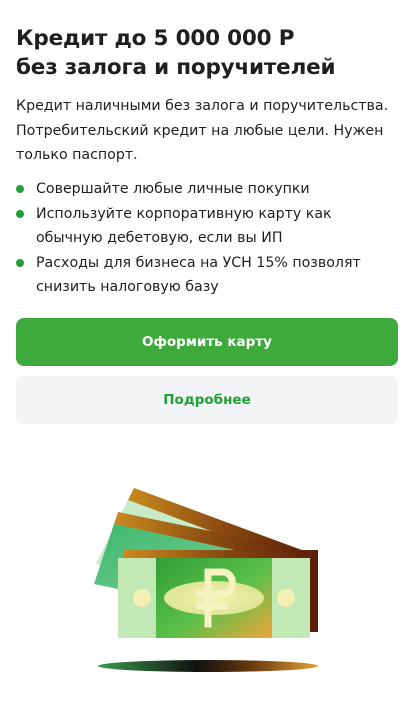  Describe the element at coordinates (173, 189) in the screenshot. I see `benefit-text: Совершайте любые личные покупки` at that location.